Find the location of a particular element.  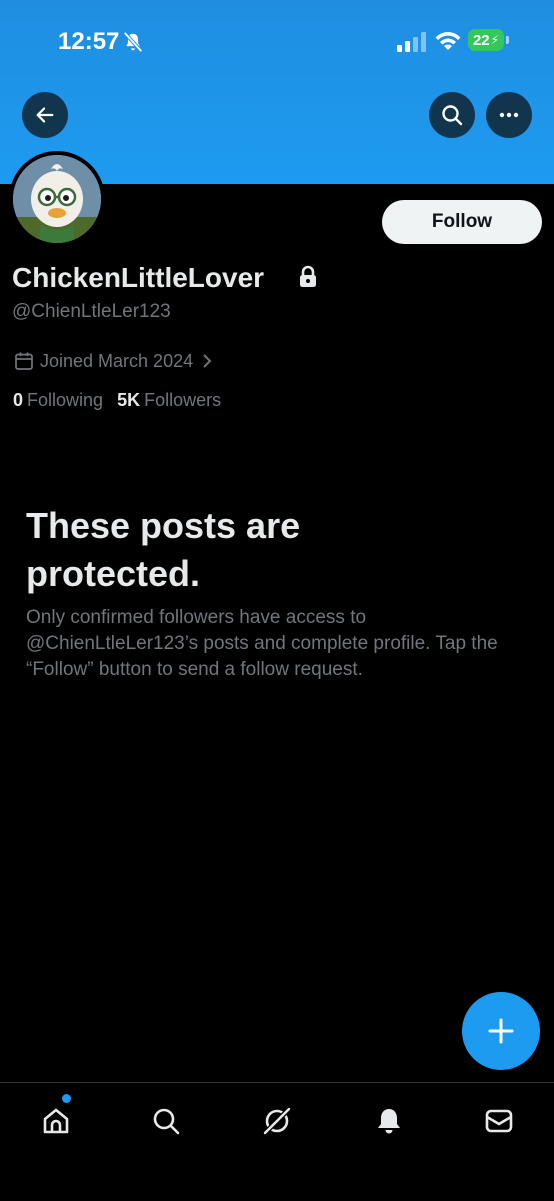

search-button is located at coordinates (452, 115).